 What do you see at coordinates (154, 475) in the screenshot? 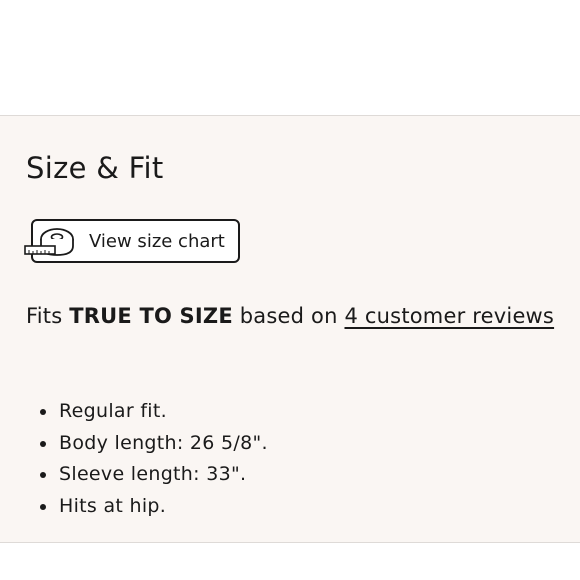
I see `list-item: Sleeve length: 33".` at bounding box center [154, 475].